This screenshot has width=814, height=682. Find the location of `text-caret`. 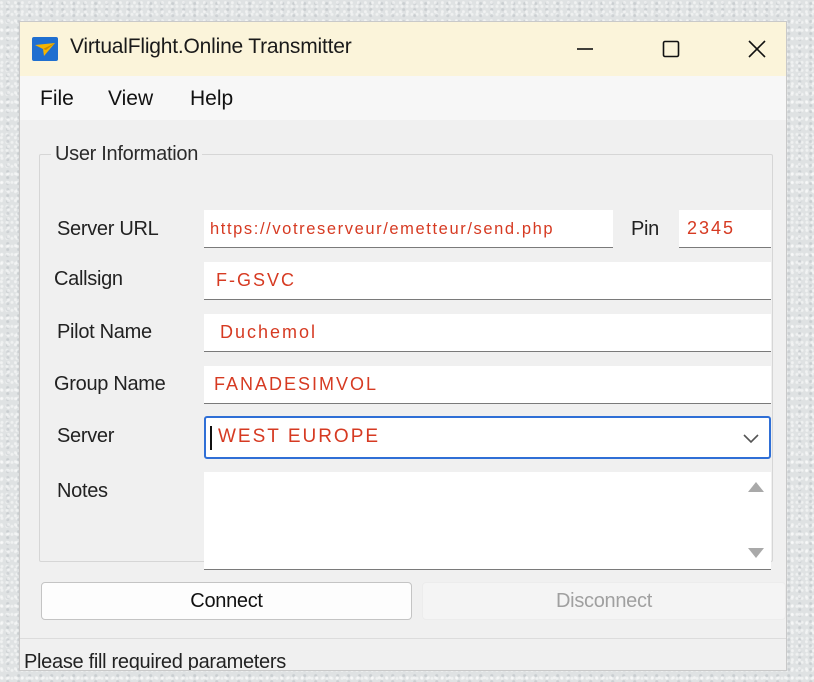

text-caret is located at coordinates (211, 438).